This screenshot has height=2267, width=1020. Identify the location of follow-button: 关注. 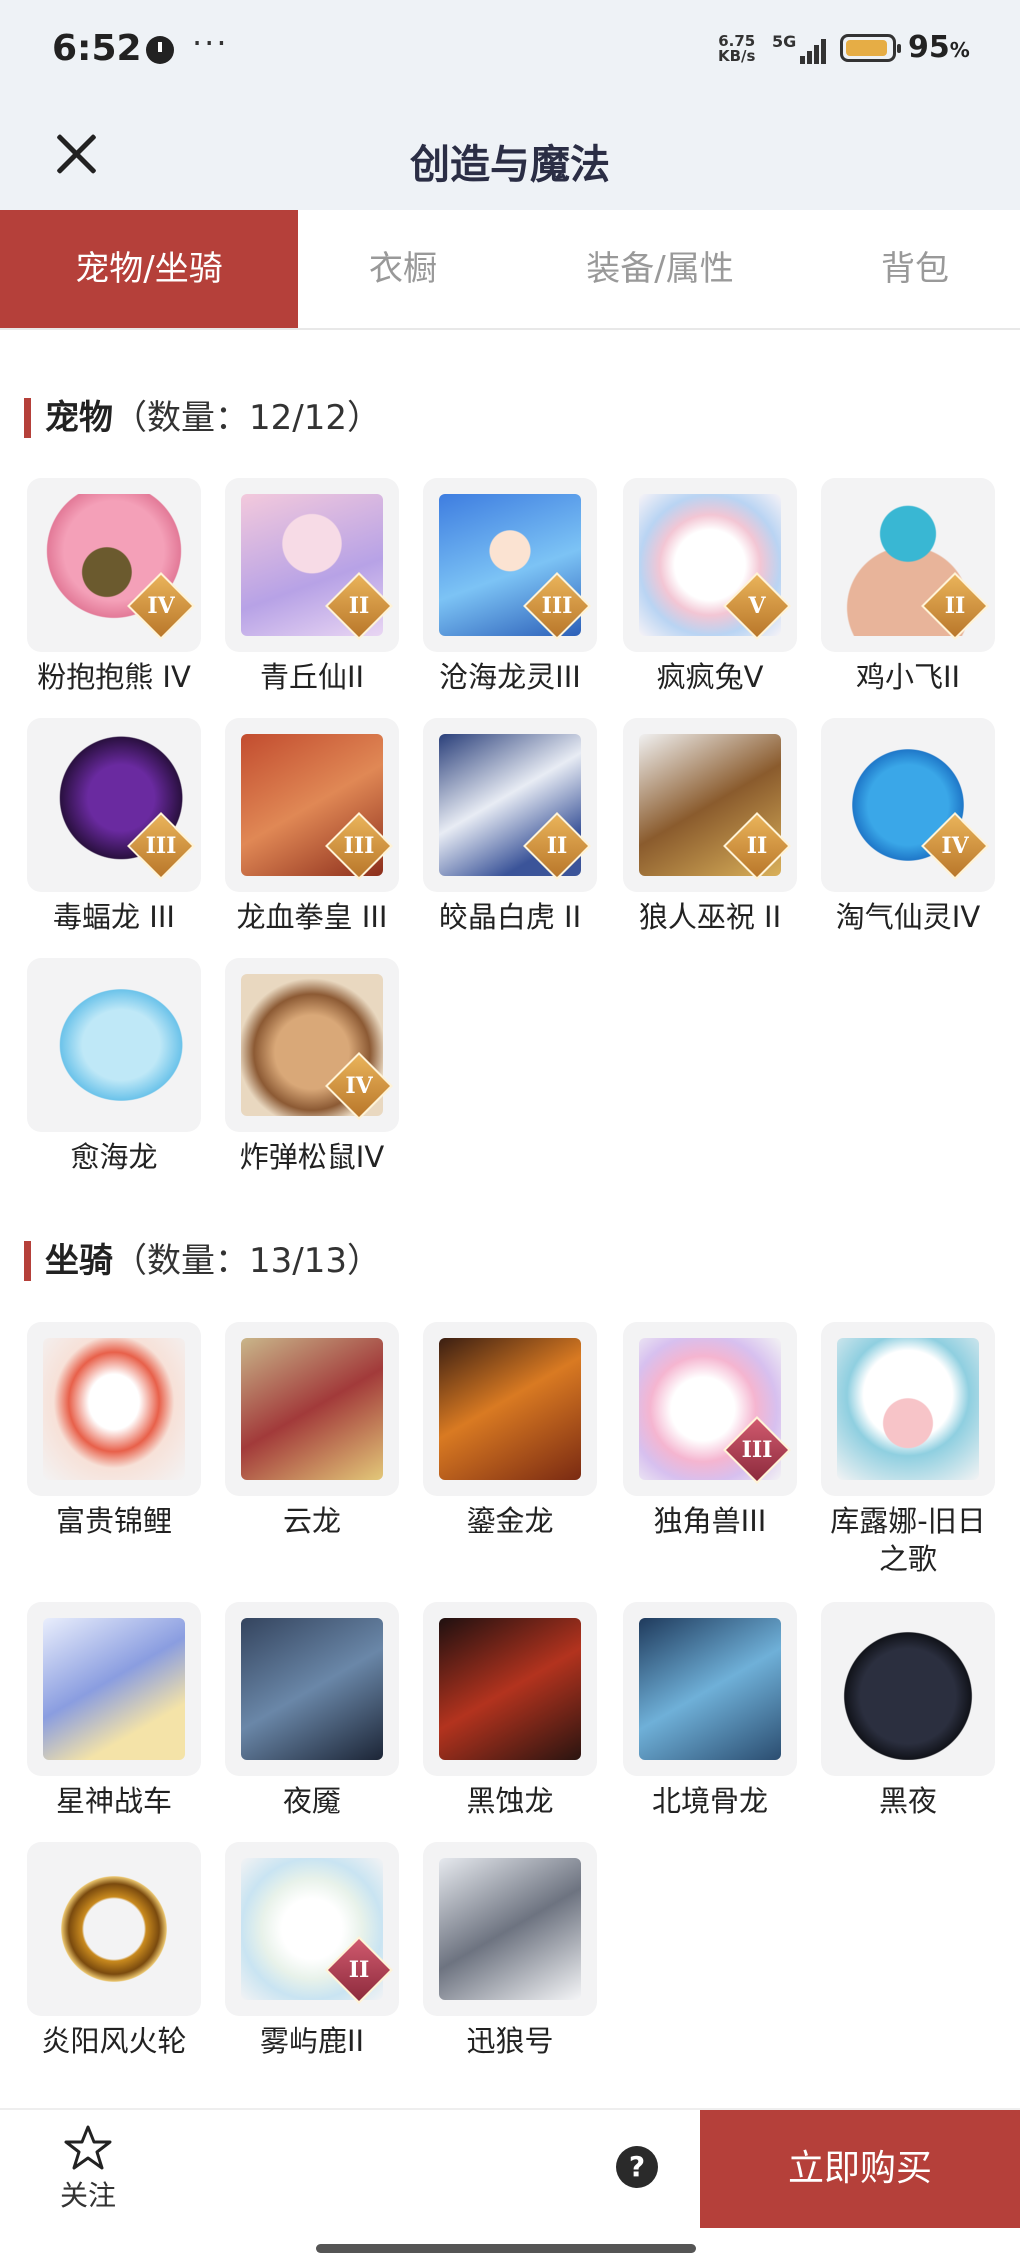
(88, 2169).